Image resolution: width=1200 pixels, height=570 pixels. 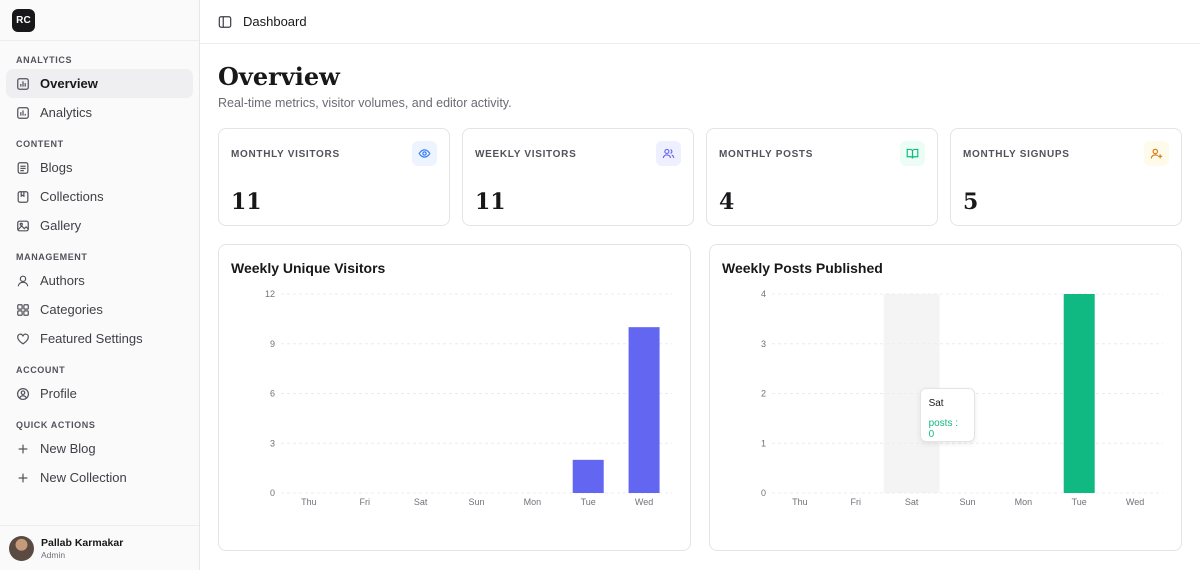 What do you see at coordinates (700, 22) in the screenshot?
I see `topbar: Dashboard` at bounding box center [700, 22].